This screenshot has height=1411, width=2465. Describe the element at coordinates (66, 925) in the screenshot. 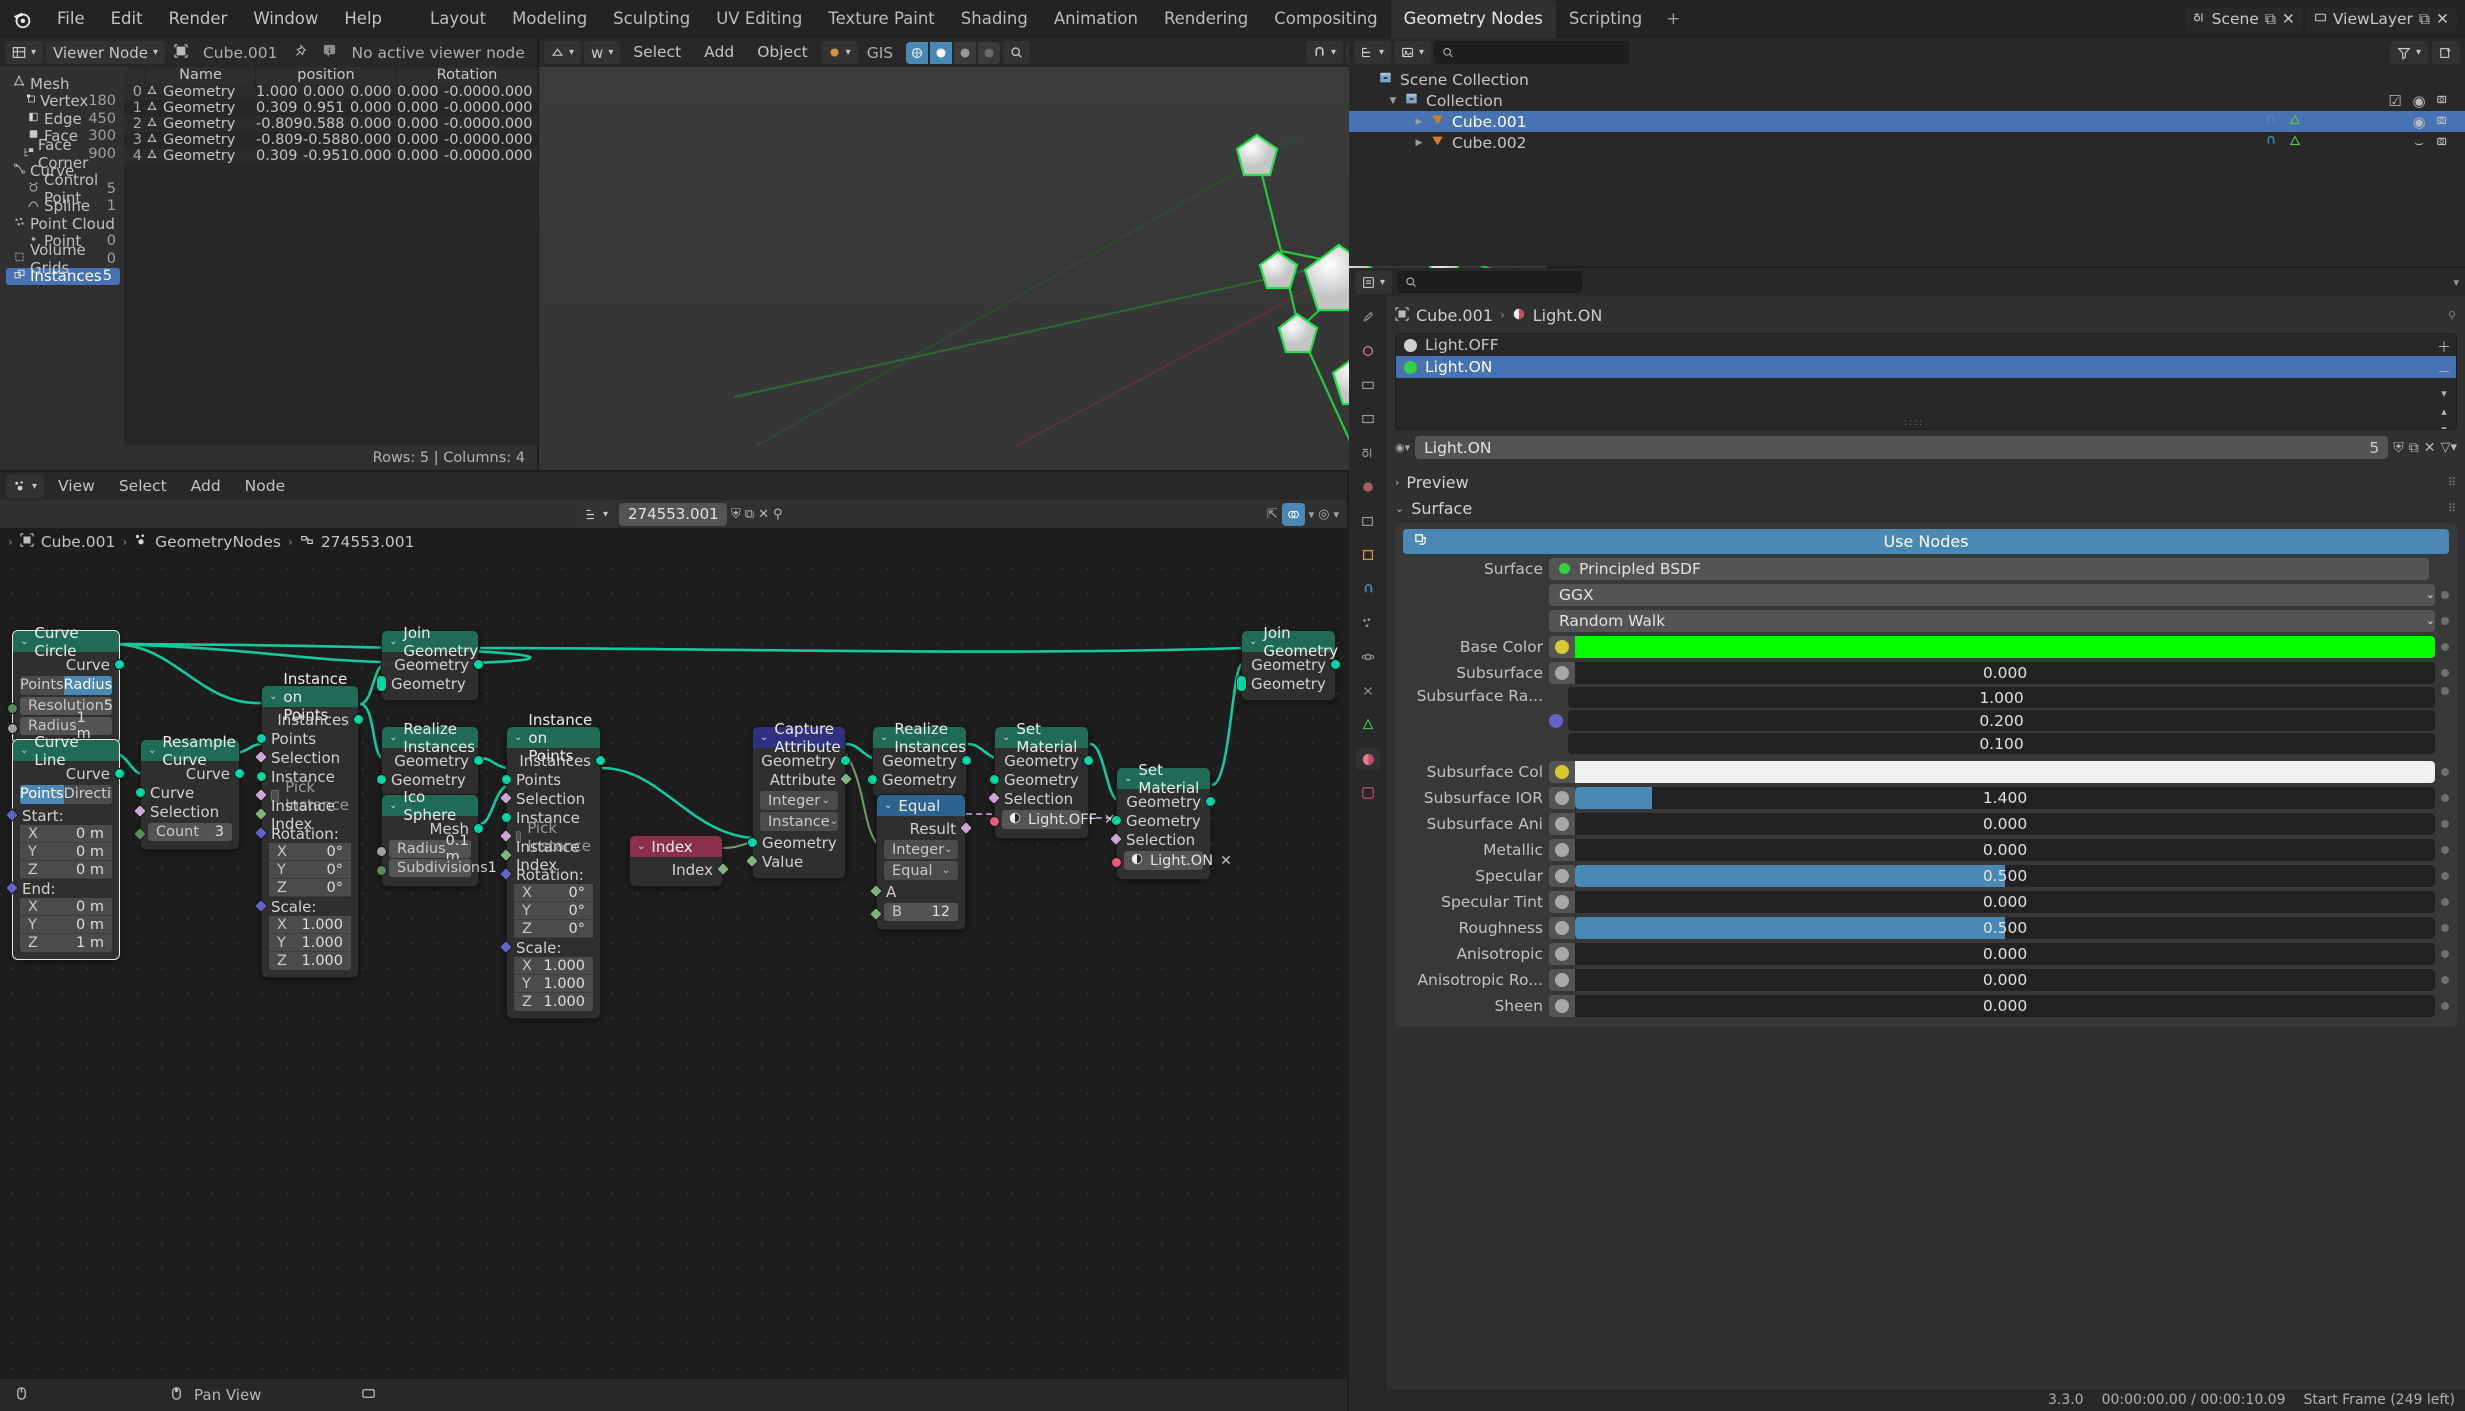

I see `vector-component-y: Y 0 m` at that location.